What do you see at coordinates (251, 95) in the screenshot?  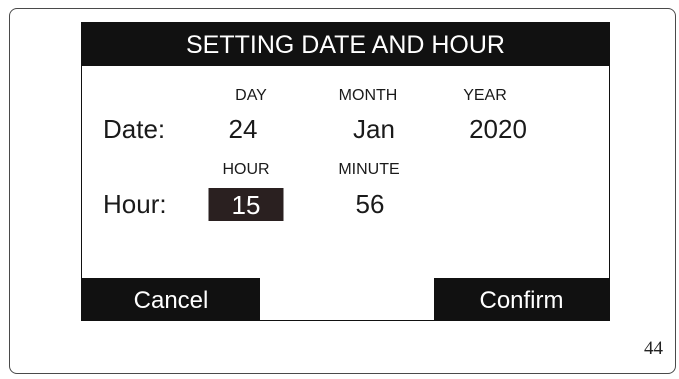 I see `day-column-label: DAY` at bounding box center [251, 95].